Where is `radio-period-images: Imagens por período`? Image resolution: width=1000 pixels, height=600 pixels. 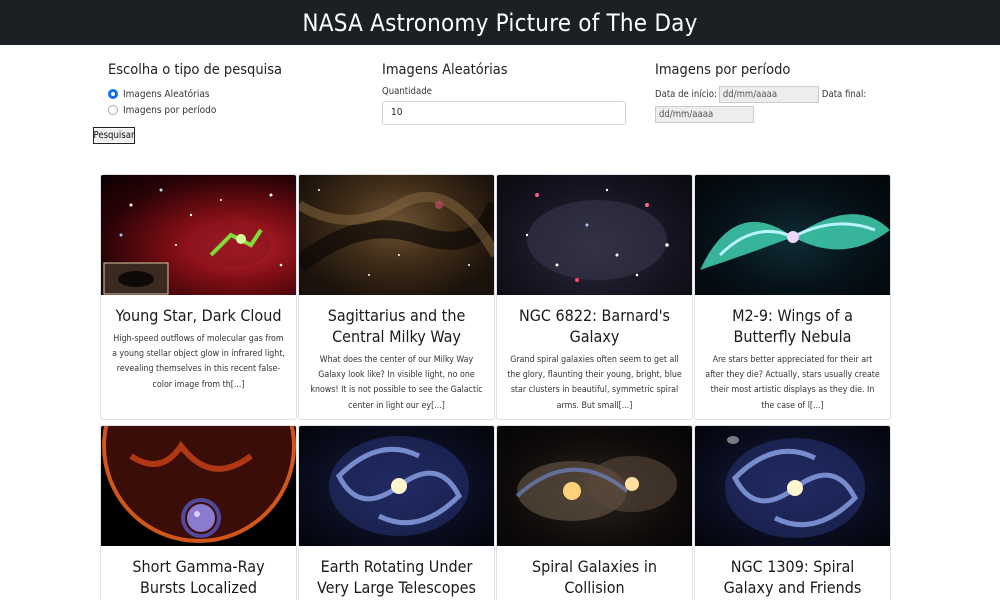 radio-period-images: Imagens por período is located at coordinates (195, 110).